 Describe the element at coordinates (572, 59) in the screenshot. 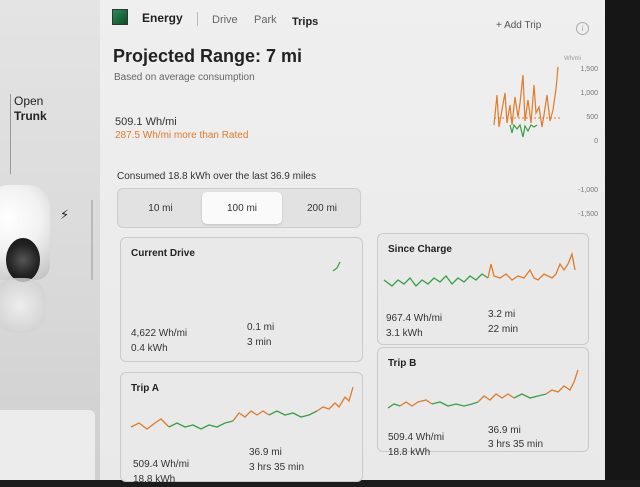

I see `chart-ylabel: Wh/mi` at that location.